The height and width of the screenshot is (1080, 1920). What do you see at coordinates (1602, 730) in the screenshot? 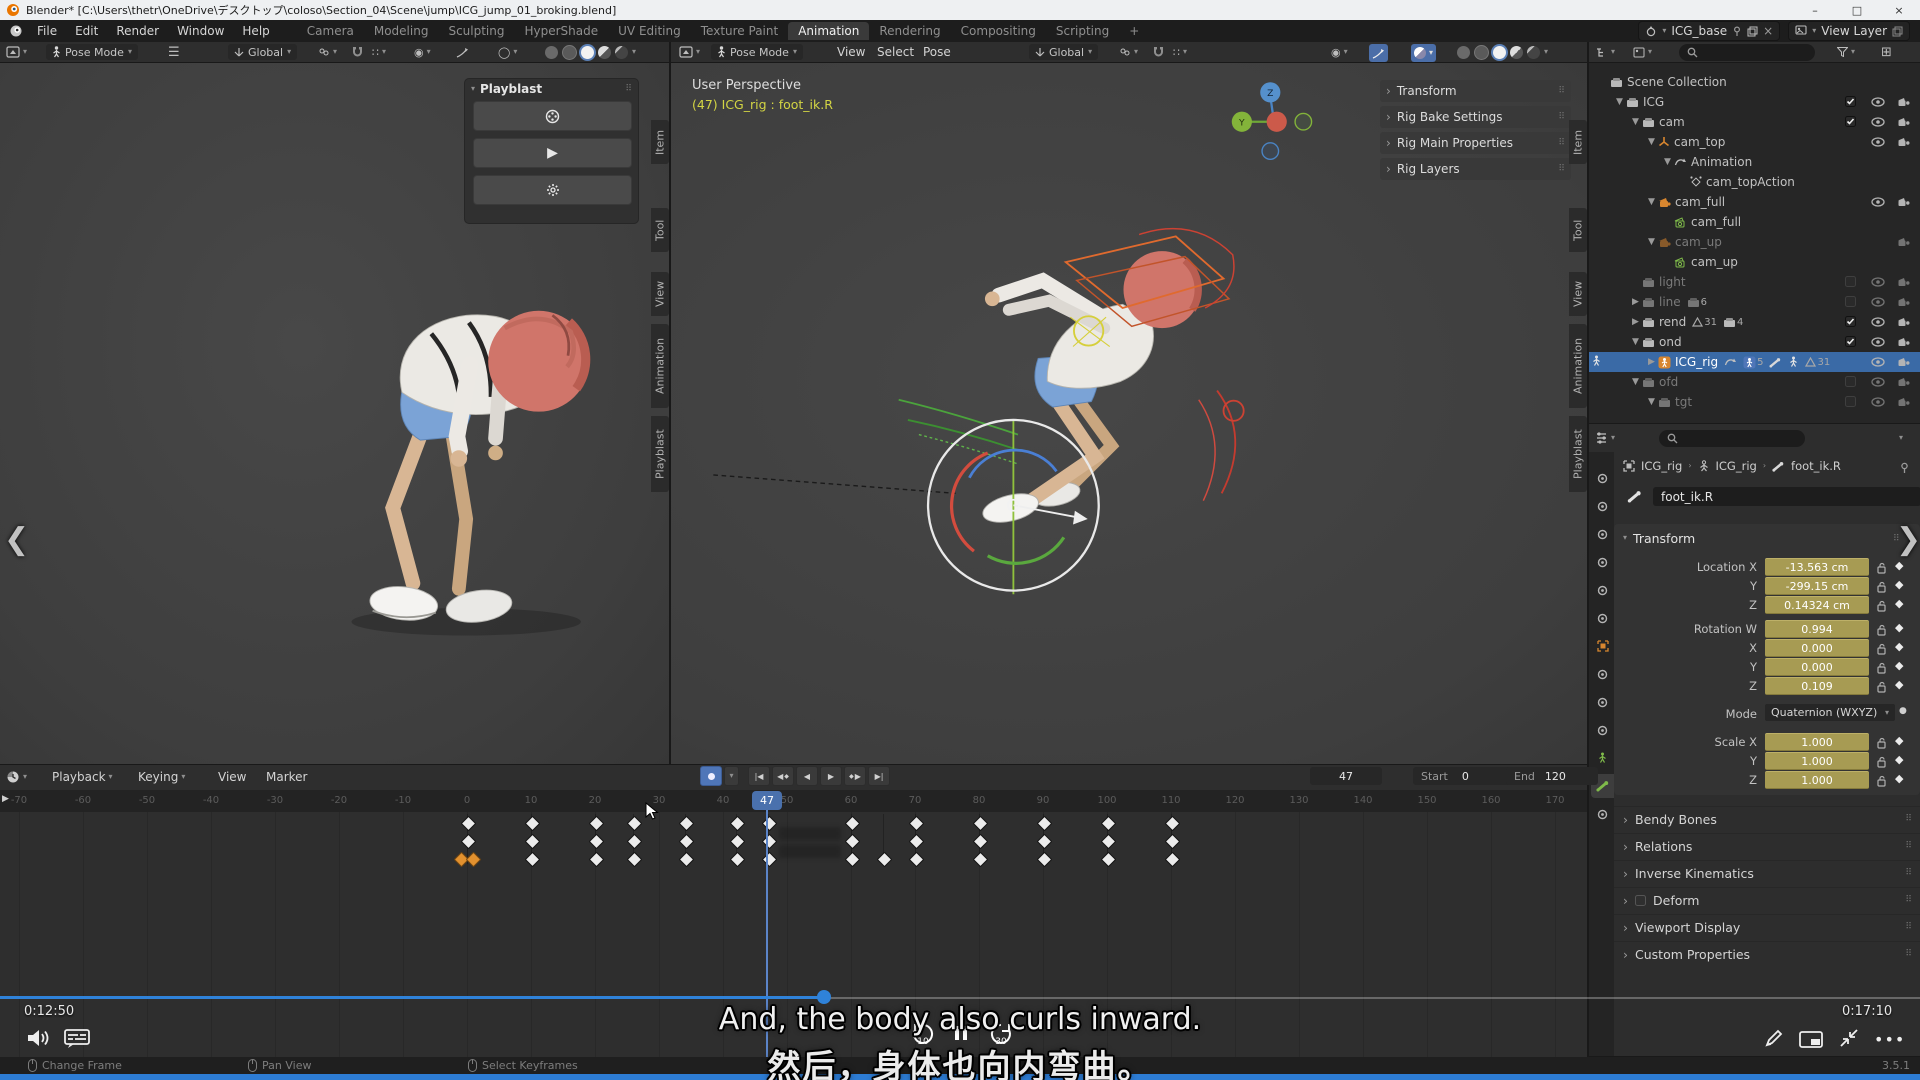
I see `properties-tab-constraint` at bounding box center [1602, 730].